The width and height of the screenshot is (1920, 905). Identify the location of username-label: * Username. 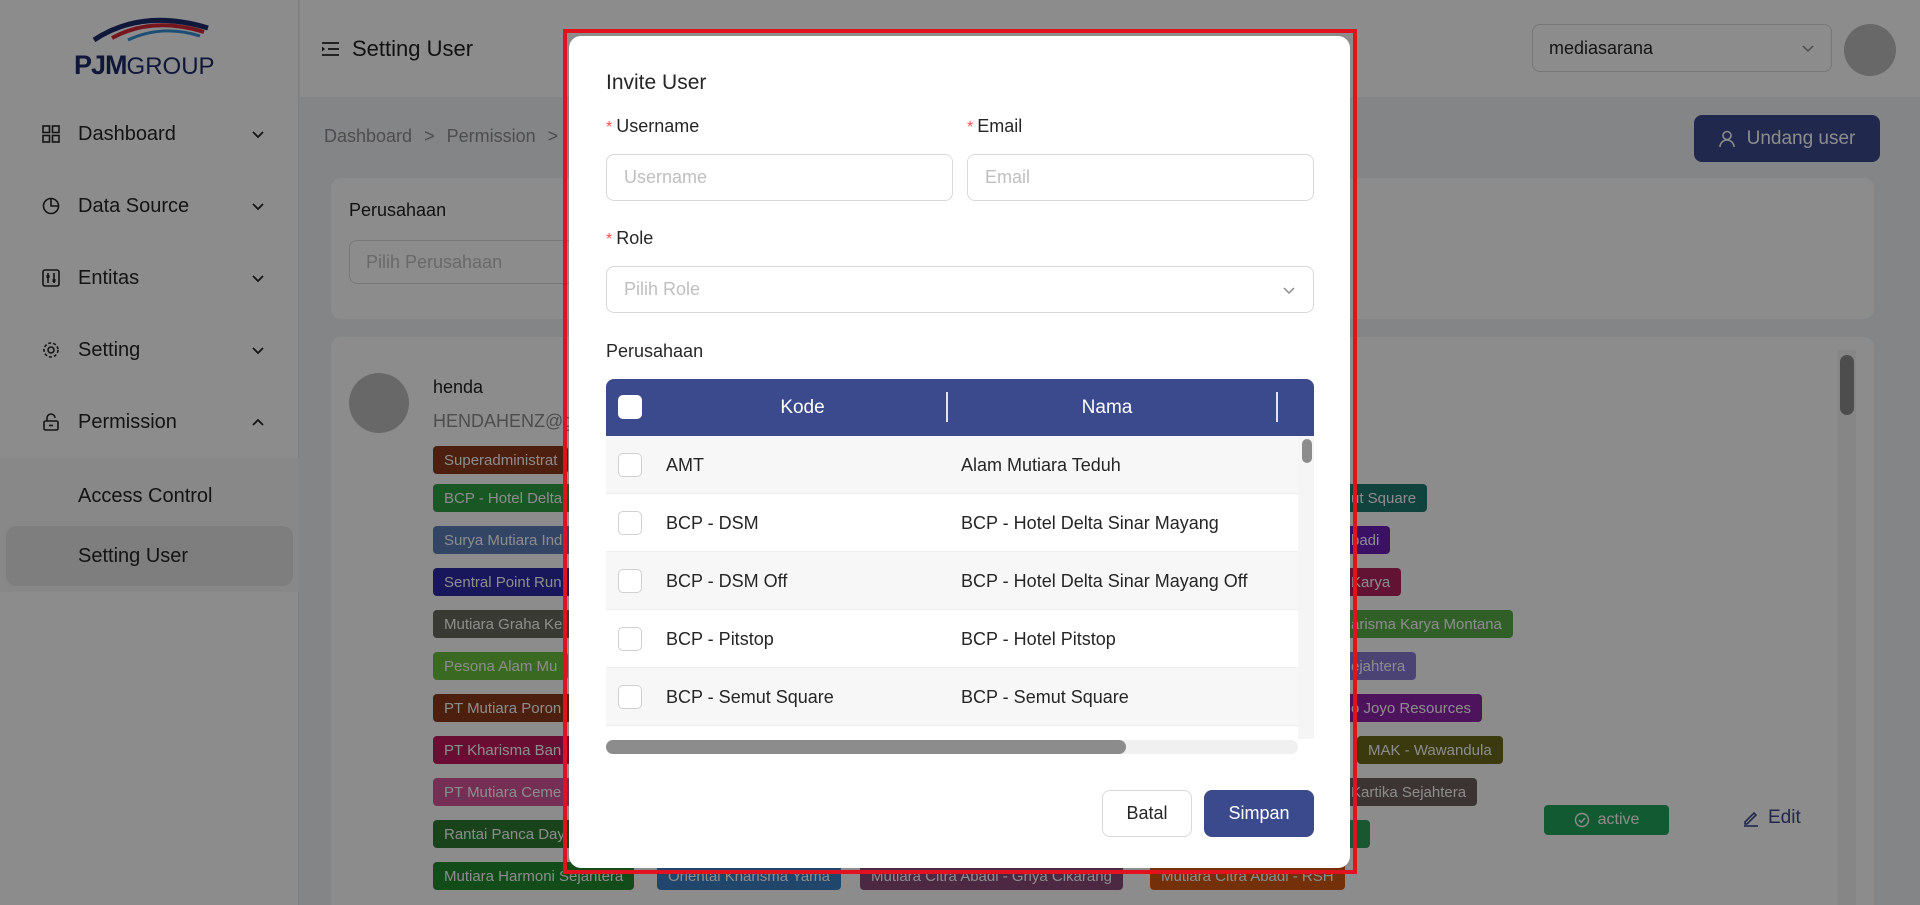
(652, 126).